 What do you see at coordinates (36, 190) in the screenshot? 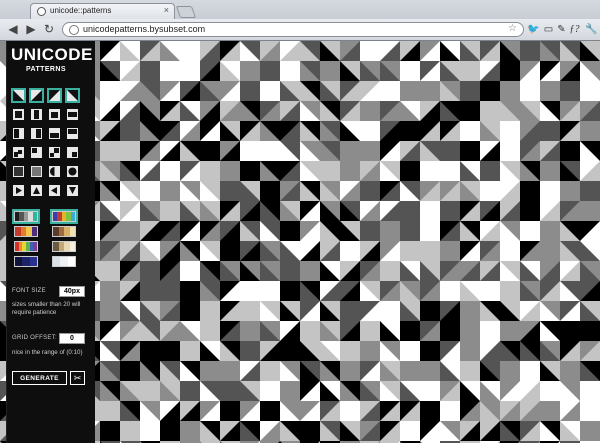
I see `play-up-icon` at bounding box center [36, 190].